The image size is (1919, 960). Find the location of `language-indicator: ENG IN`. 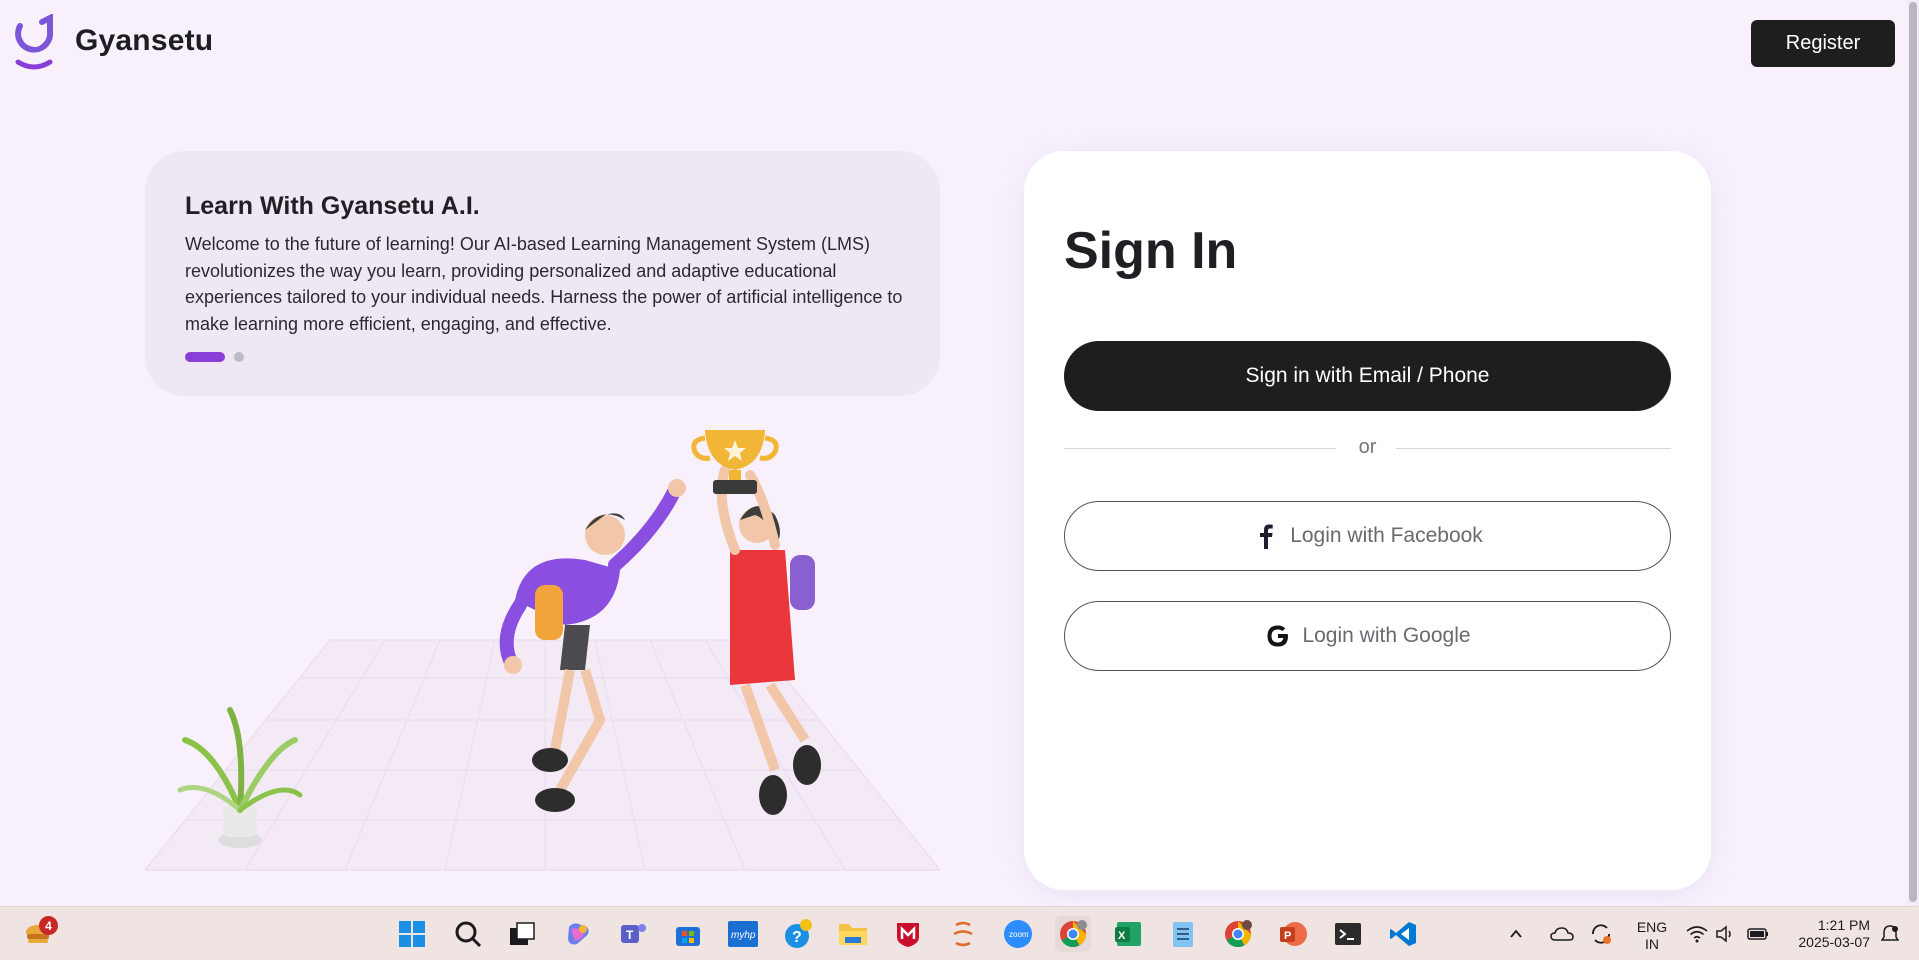

language-indicator: ENG IN is located at coordinates (1652, 936).